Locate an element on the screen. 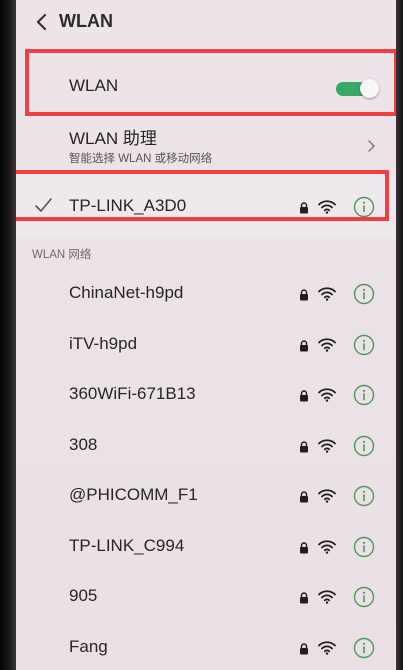  device-bezel-left is located at coordinates (8, 335).